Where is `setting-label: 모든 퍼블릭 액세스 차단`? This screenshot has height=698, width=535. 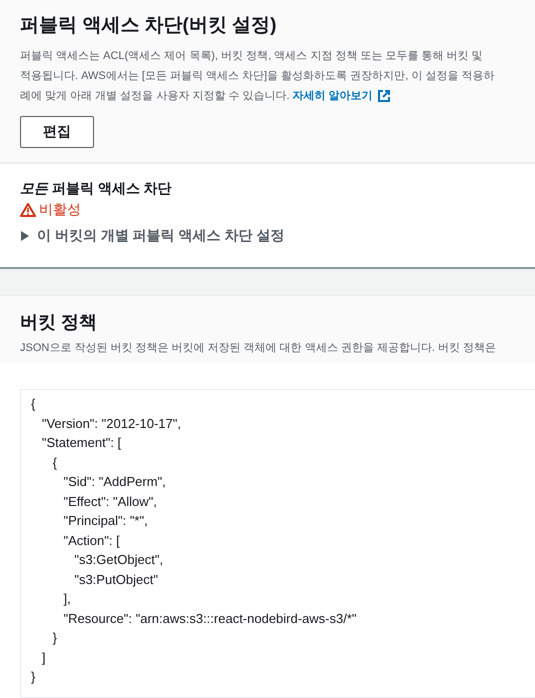 setting-label: 모든 퍼블릭 액세스 차단 is located at coordinates (96, 189).